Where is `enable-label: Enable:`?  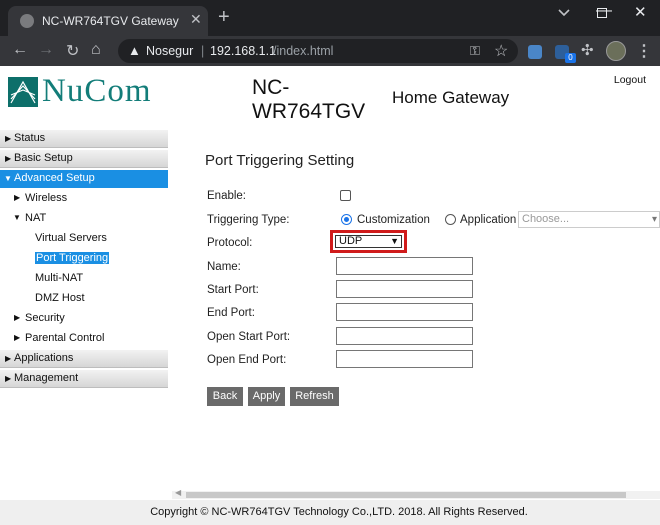 enable-label: Enable: is located at coordinates (227, 196).